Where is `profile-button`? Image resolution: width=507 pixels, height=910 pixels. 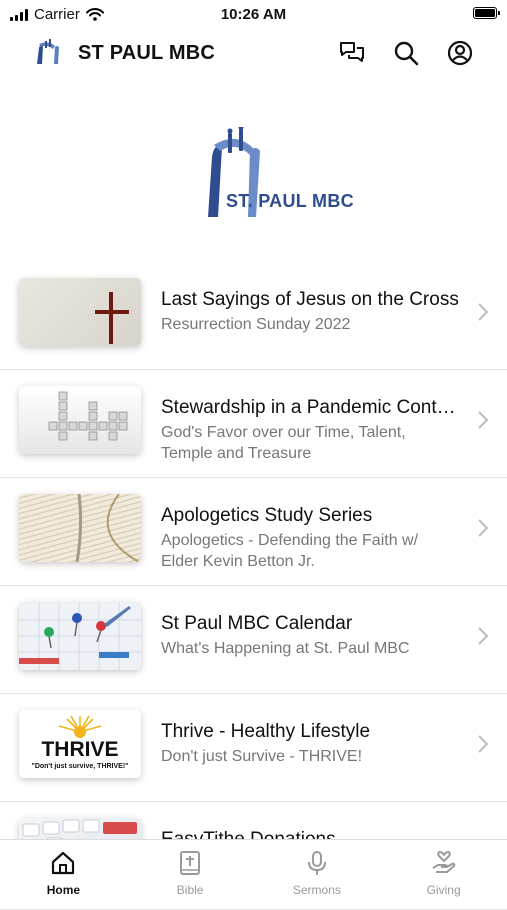
profile-button is located at coordinates (460, 53).